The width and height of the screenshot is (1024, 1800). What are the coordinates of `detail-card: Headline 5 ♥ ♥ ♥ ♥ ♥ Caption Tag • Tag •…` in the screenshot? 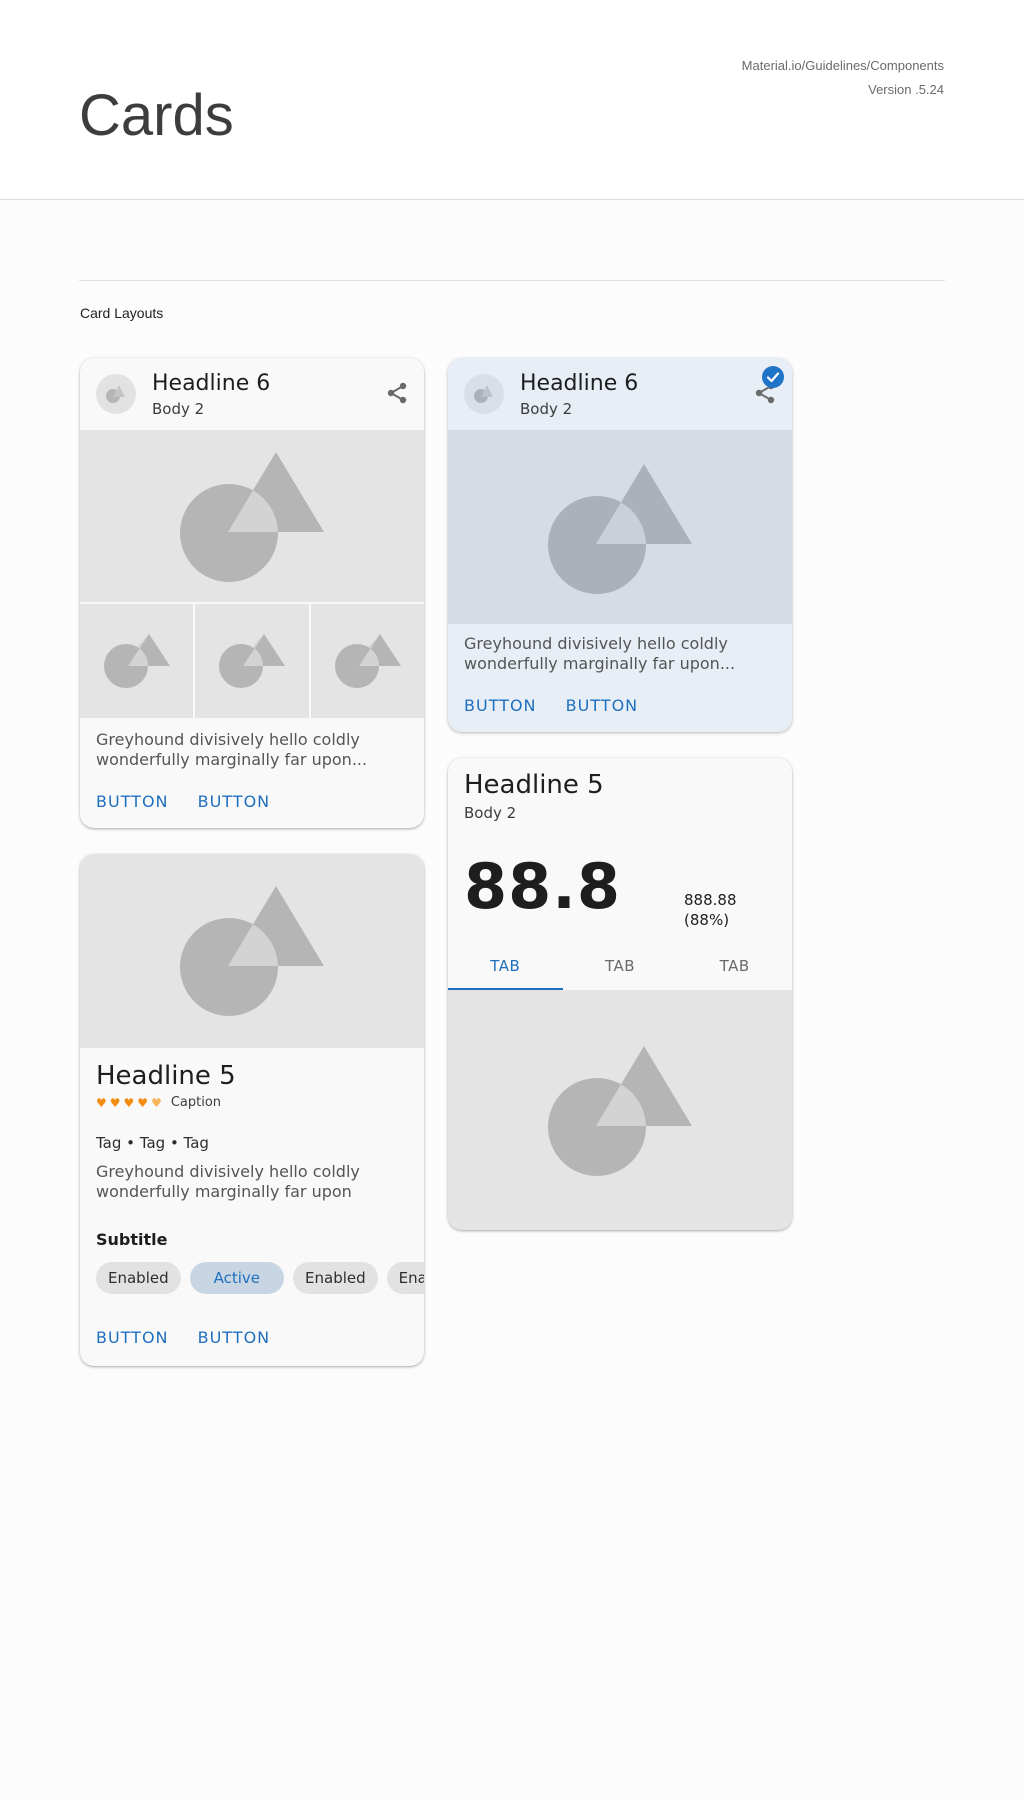 It's located at (252, 1110).